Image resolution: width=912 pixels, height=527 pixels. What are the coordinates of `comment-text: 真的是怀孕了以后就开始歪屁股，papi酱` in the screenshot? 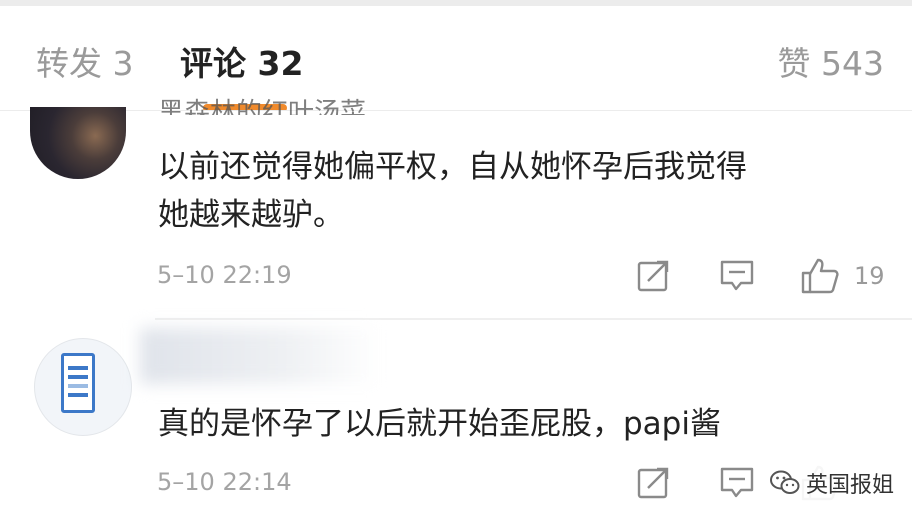 It's located at (439, 424).